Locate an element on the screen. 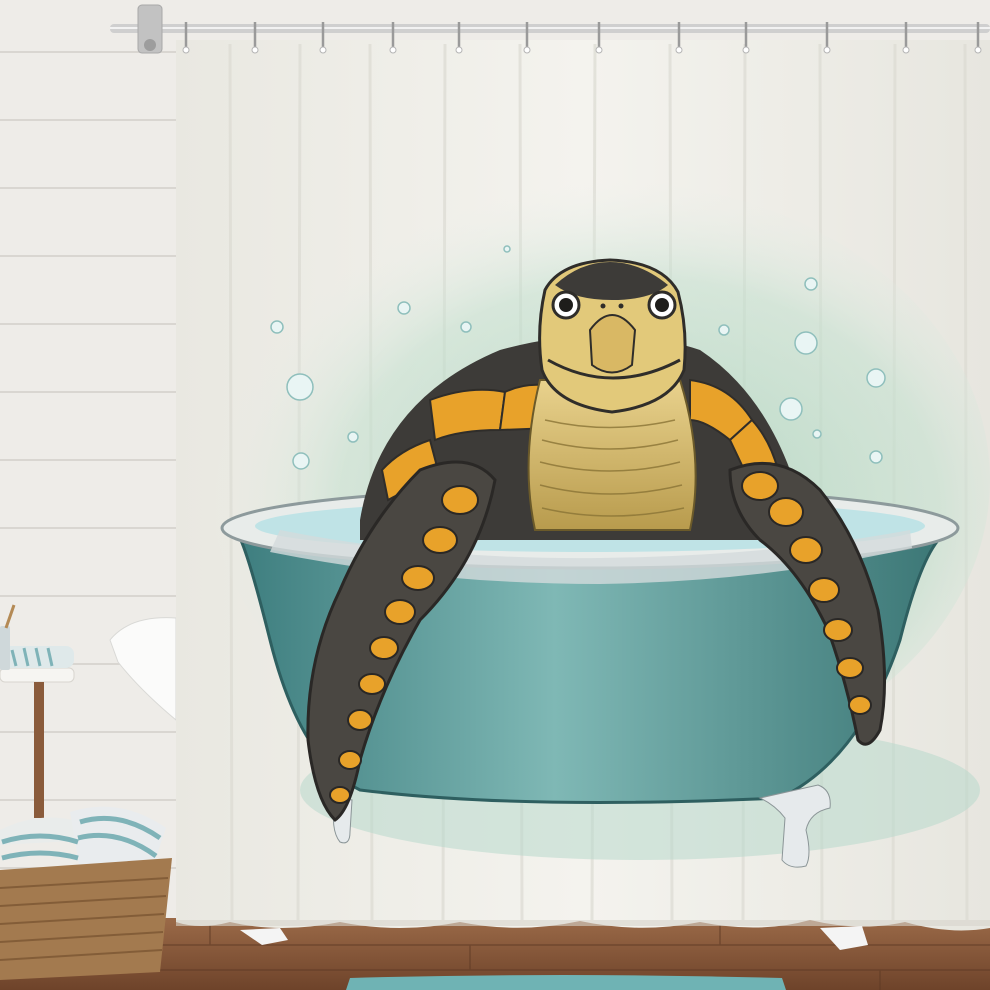 The height and width of the screenshot is (990, 990). bath-rug is located at coordinates (566, 982).